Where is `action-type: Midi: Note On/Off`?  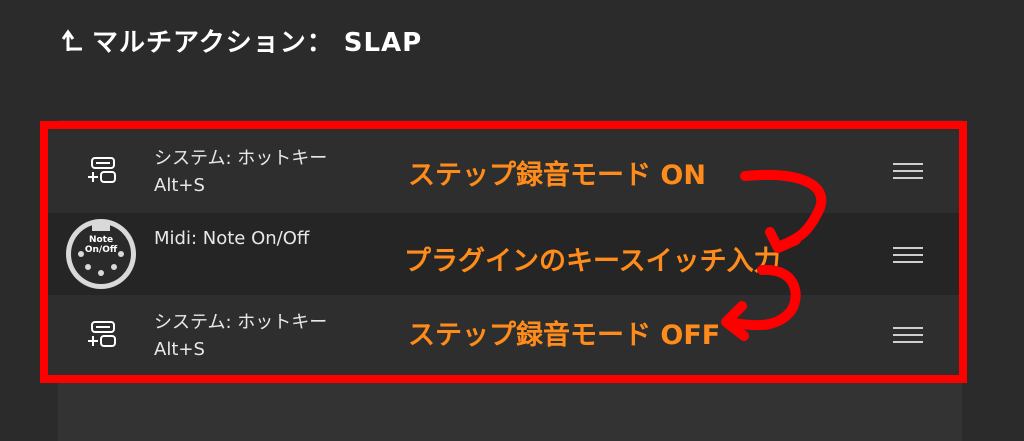 action-type: Midi: Note On/Off is located at coordinates (232, 238).